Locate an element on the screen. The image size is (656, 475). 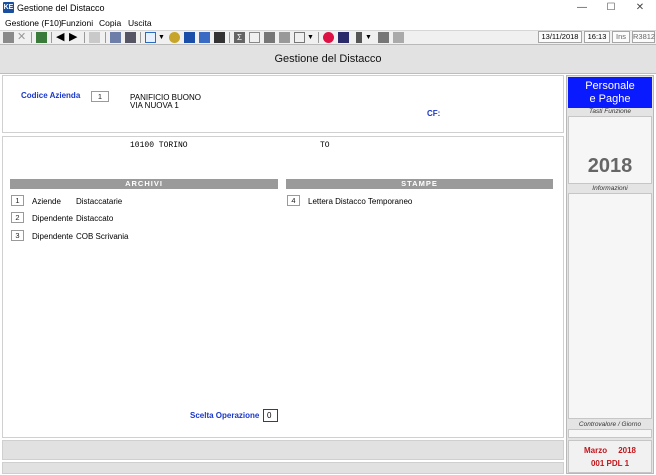
side-year: 2018 is located at coordinates (610, 166).